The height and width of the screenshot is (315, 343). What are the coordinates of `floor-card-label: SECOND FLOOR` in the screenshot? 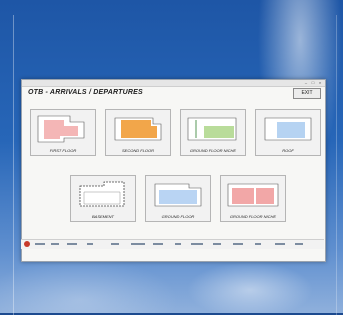 It's located at (137, 150).